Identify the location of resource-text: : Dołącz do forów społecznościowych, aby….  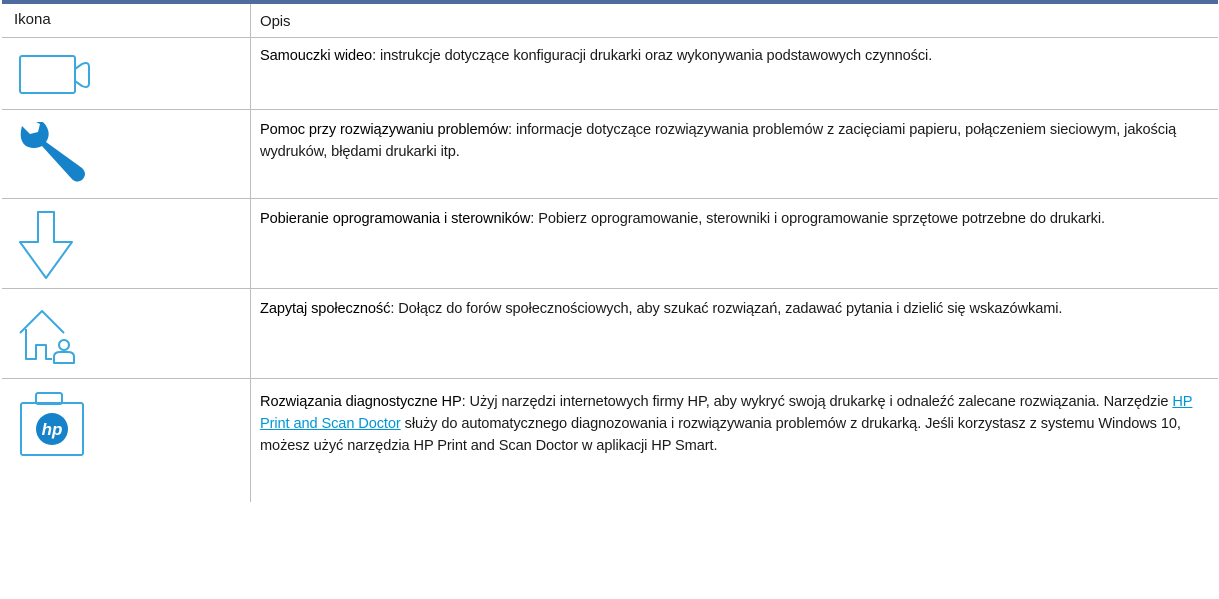
(726, 309).